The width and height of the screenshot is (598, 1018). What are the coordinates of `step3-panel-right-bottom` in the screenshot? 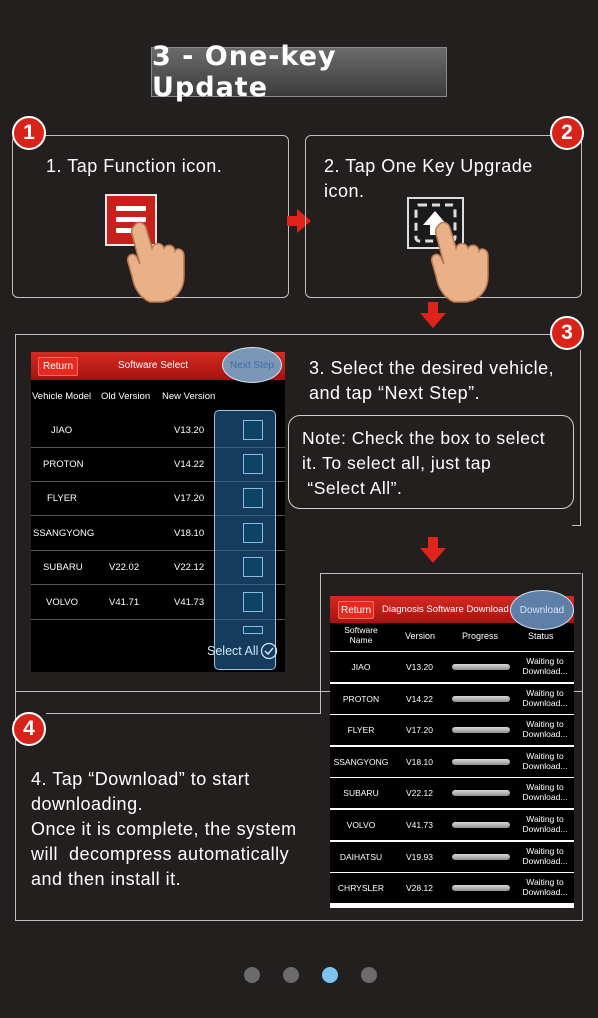 It's located at (576, 525).